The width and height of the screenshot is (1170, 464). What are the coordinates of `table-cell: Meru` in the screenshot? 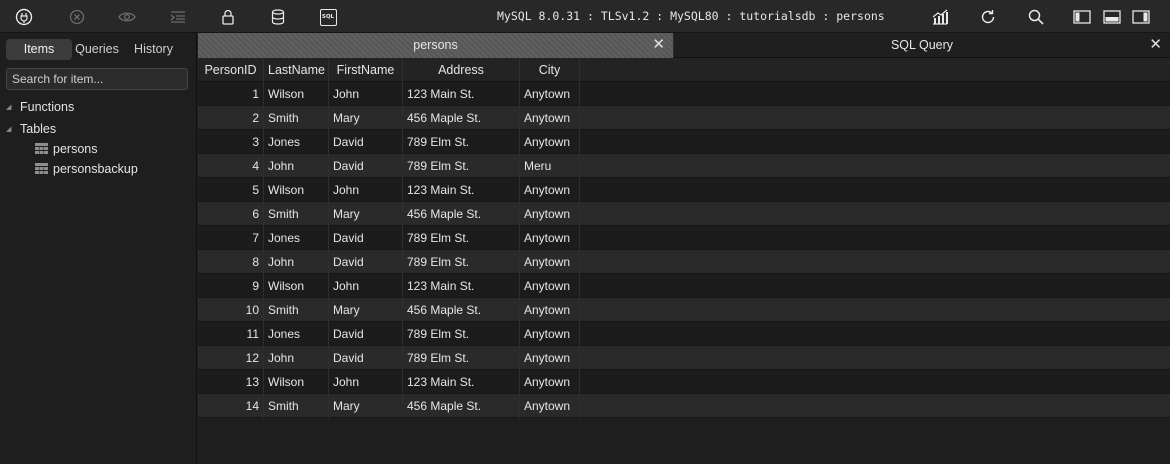 It's located at (550, 166).